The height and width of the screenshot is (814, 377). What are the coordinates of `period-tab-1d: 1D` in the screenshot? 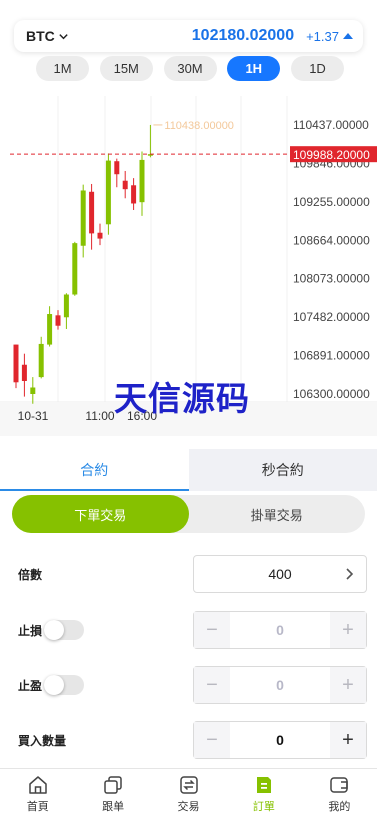 It's located at (317, 68).